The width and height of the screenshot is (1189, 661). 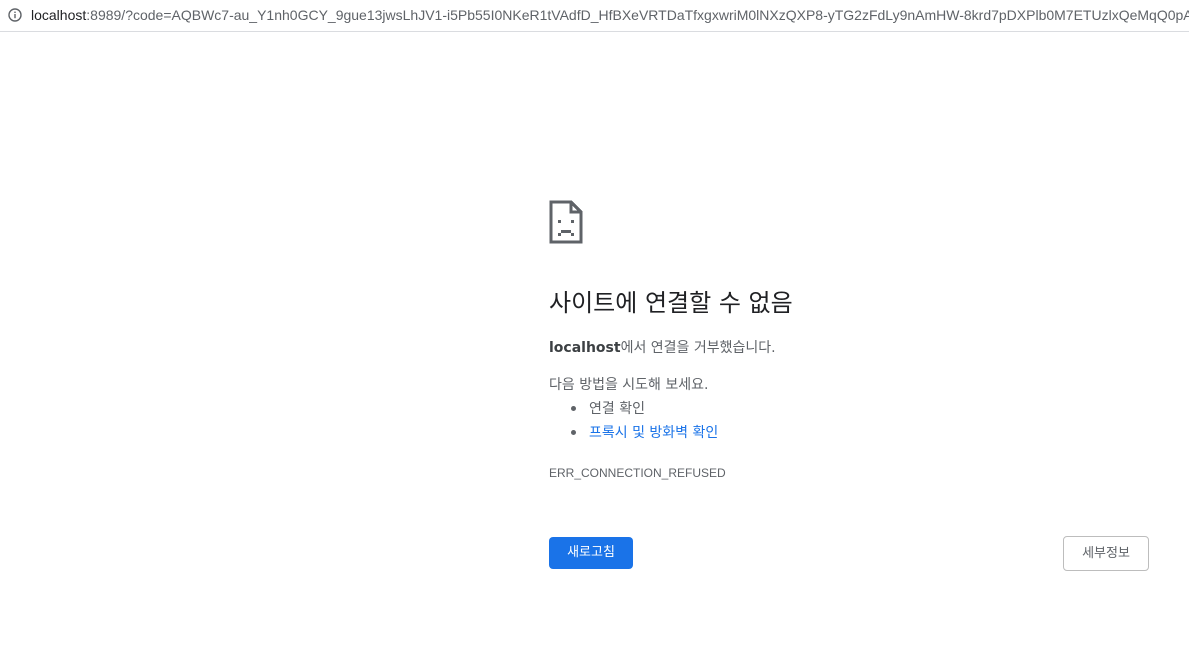 What do you see at coordinates (15, 15) in the screenshot?
I see `info-icon` at bounding box center [15, 15].